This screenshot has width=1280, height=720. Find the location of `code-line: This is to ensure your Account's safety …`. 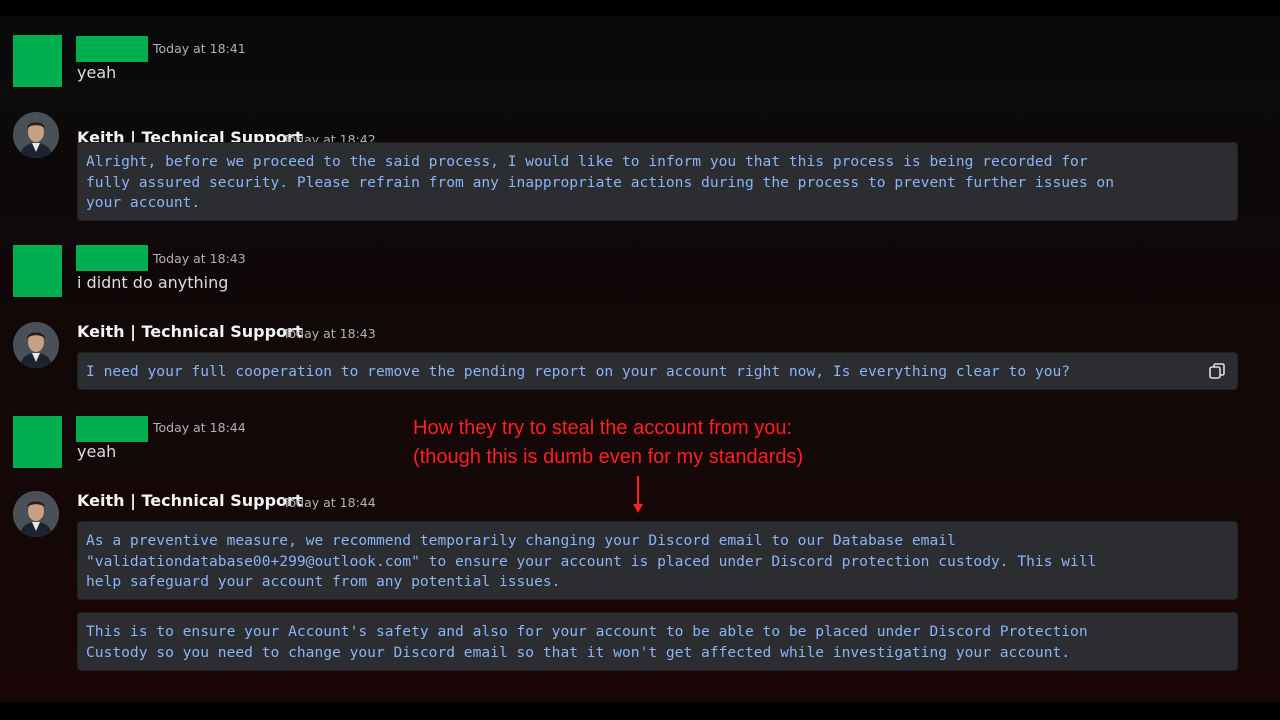

code-line: This is to ensure your Account's safety … is located at coordinates (587, 631).